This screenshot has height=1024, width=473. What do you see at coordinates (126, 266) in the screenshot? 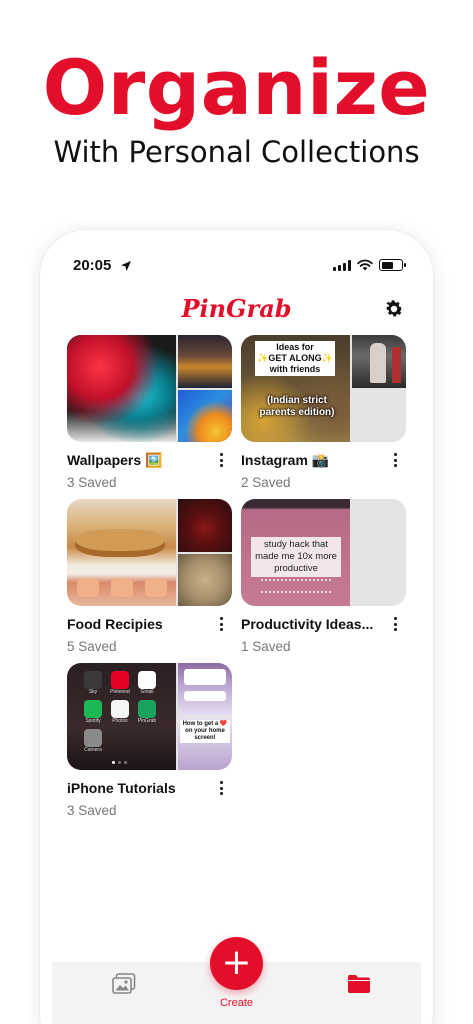
I see `location-arrow-icon` at bounding box center [126, 266].